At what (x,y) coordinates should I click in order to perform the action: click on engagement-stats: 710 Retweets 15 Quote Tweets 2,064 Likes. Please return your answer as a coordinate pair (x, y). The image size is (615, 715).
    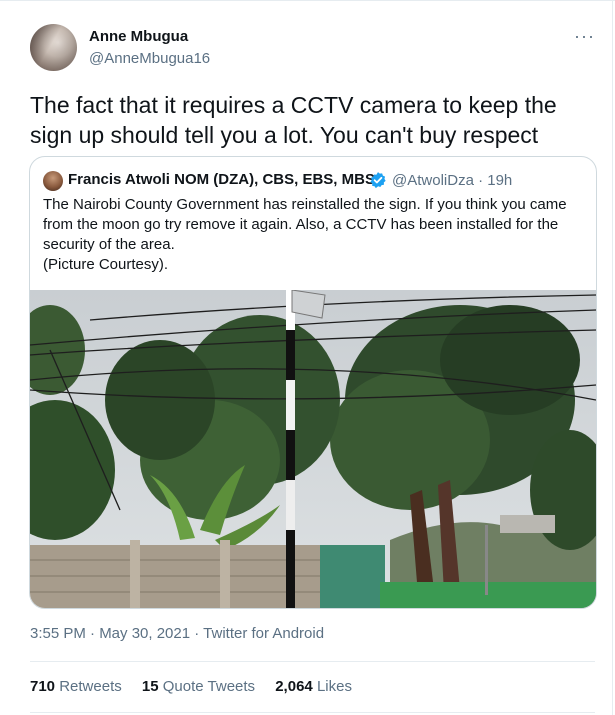
    Looking at the image, I should click on (199, 686).